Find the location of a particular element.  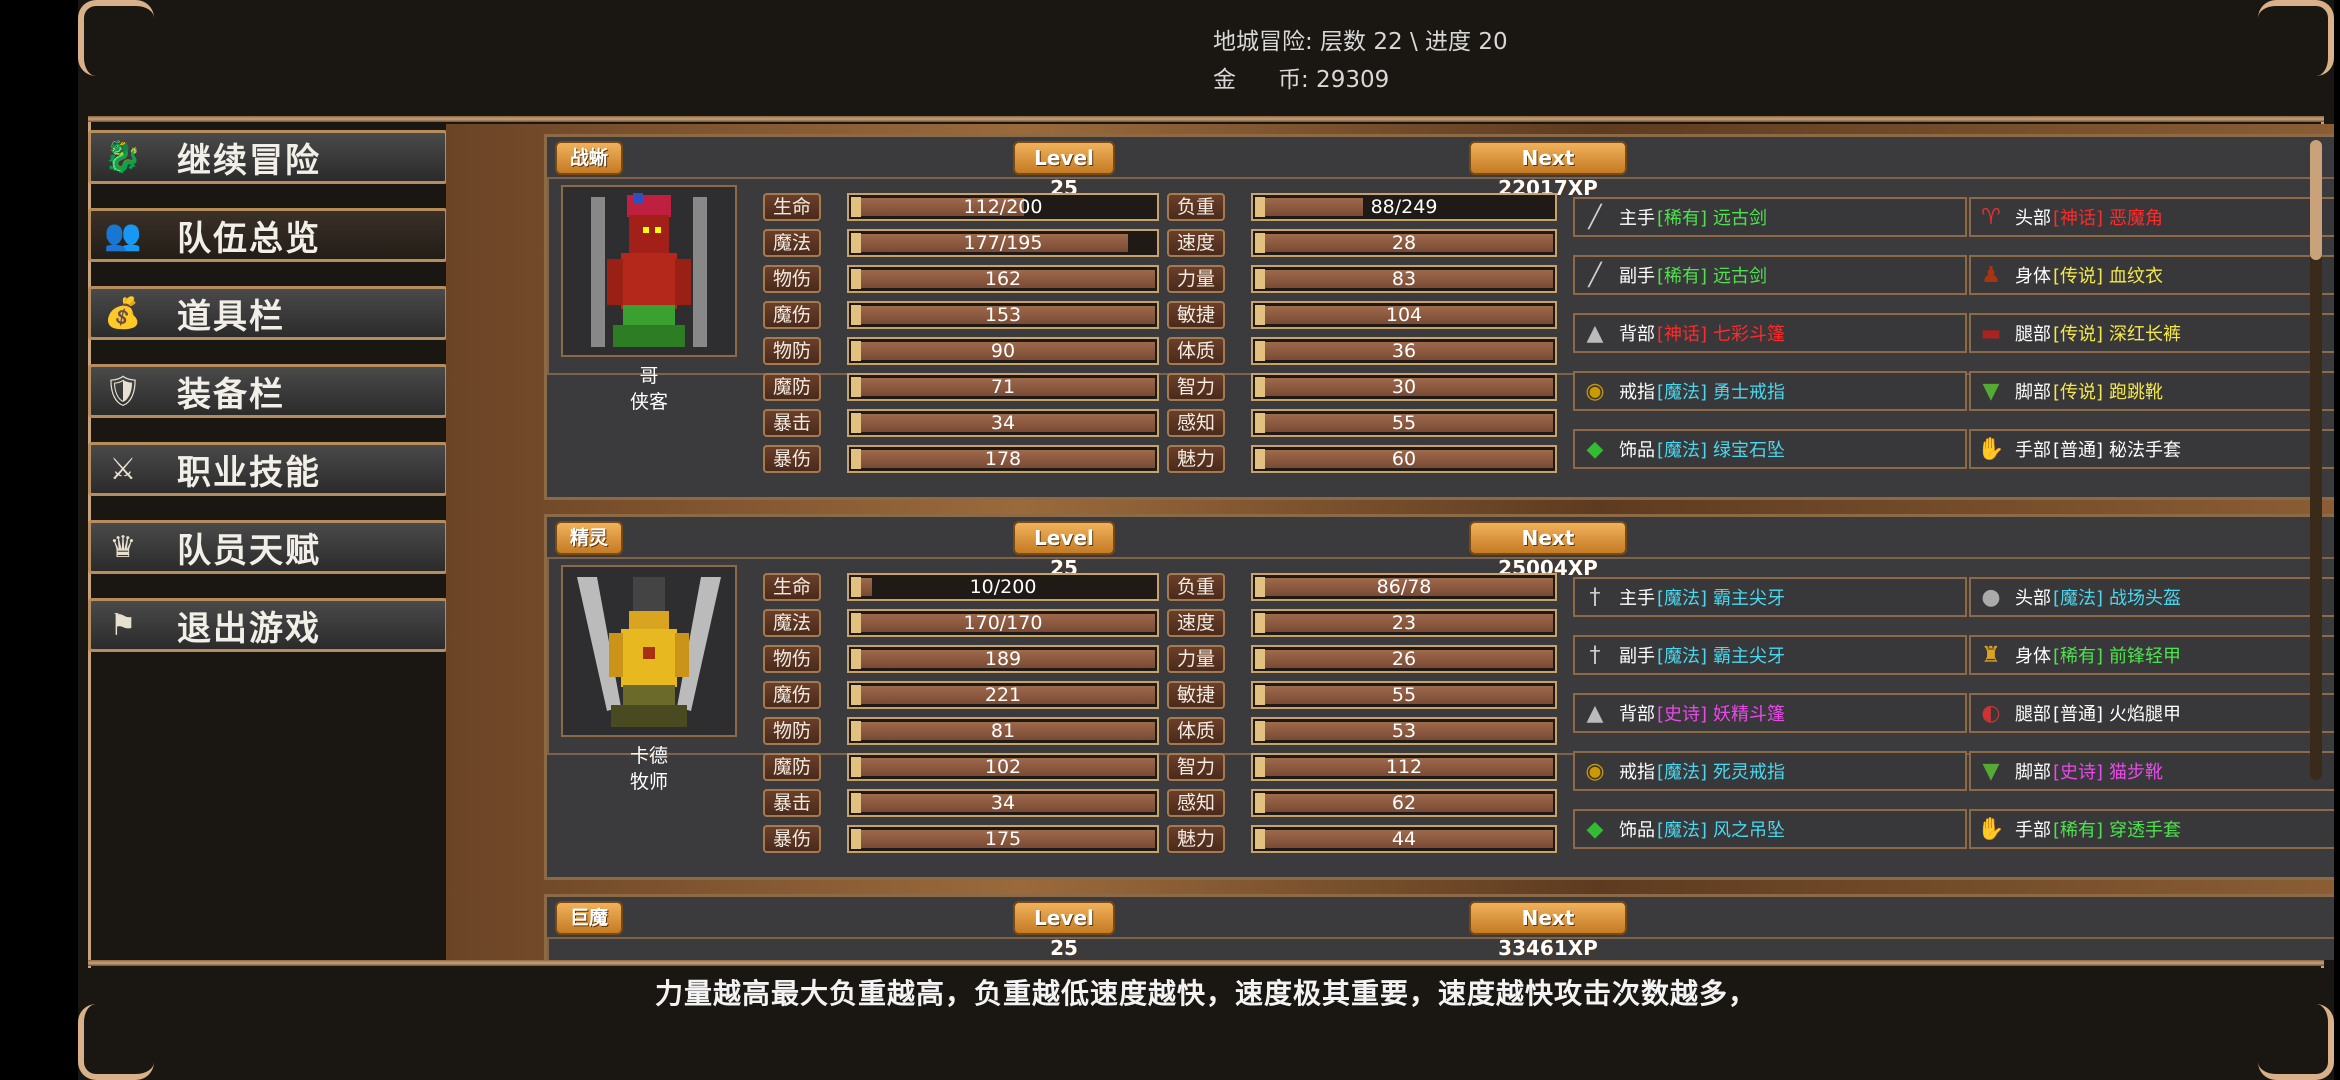

hero-name: 哥 is located at coordinates (649, 376).